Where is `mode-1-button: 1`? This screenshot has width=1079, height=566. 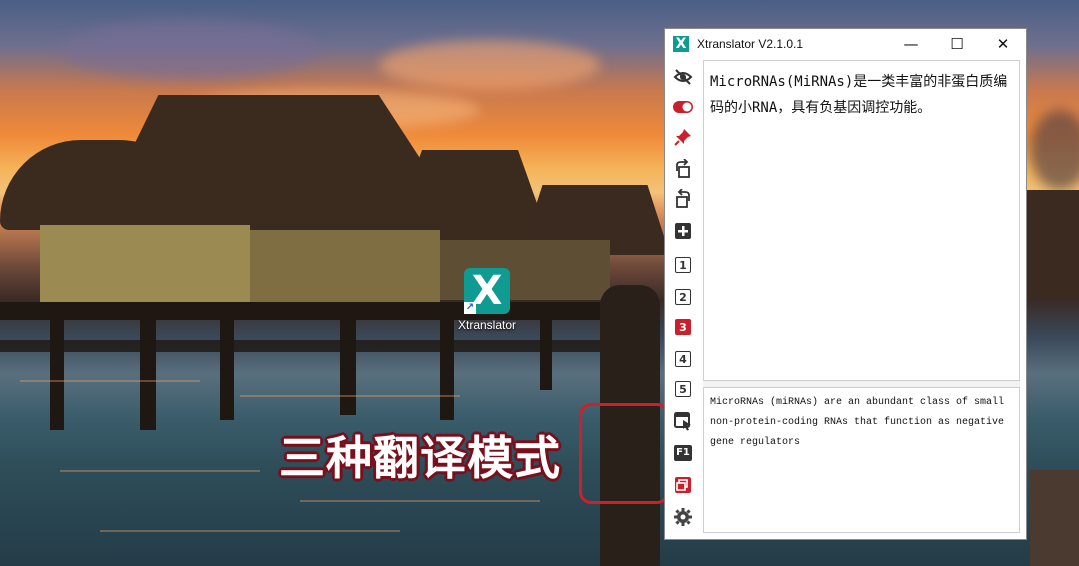 mode-1-button: 1 is located at coordinates (683, 265).